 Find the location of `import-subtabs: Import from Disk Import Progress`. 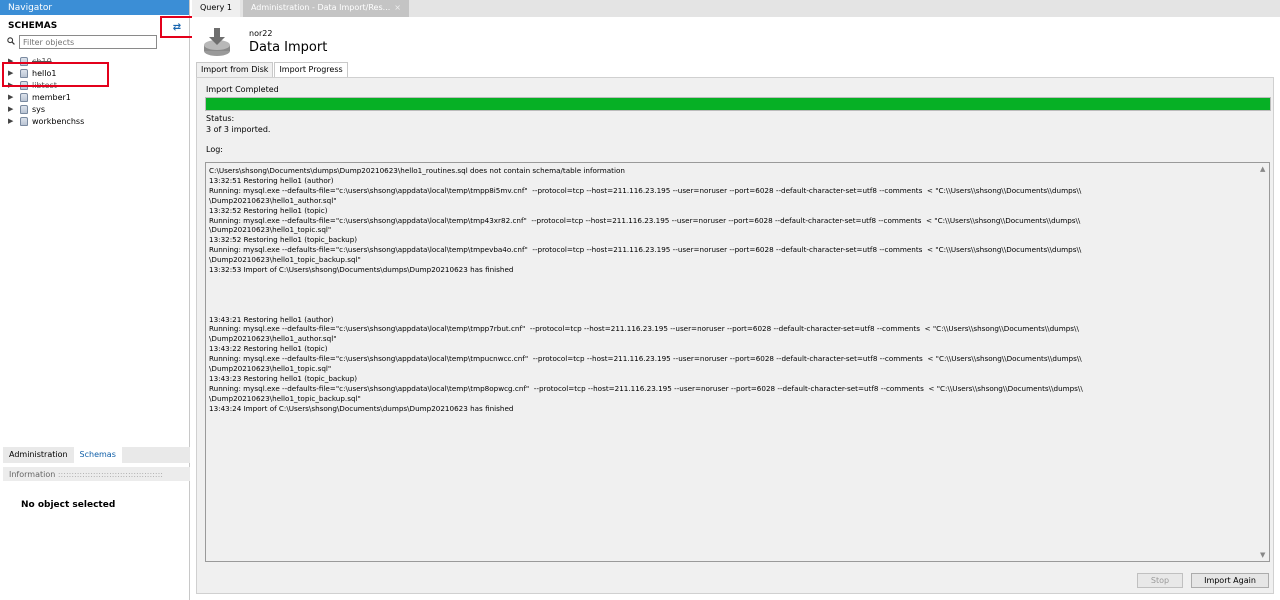

import-subtabs: Import from Disk Import Progress is located at coordinates (272, 69).